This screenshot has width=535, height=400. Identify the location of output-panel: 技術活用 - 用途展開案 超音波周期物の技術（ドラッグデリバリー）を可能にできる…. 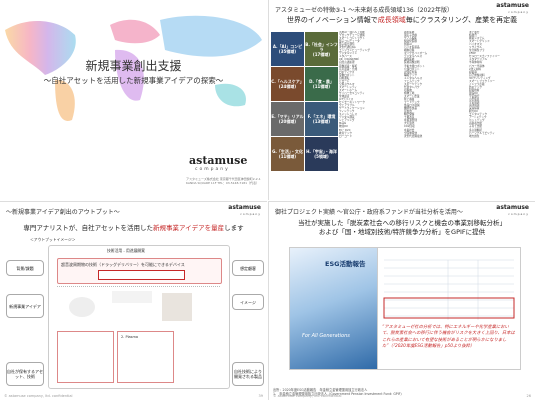
(139, 317).